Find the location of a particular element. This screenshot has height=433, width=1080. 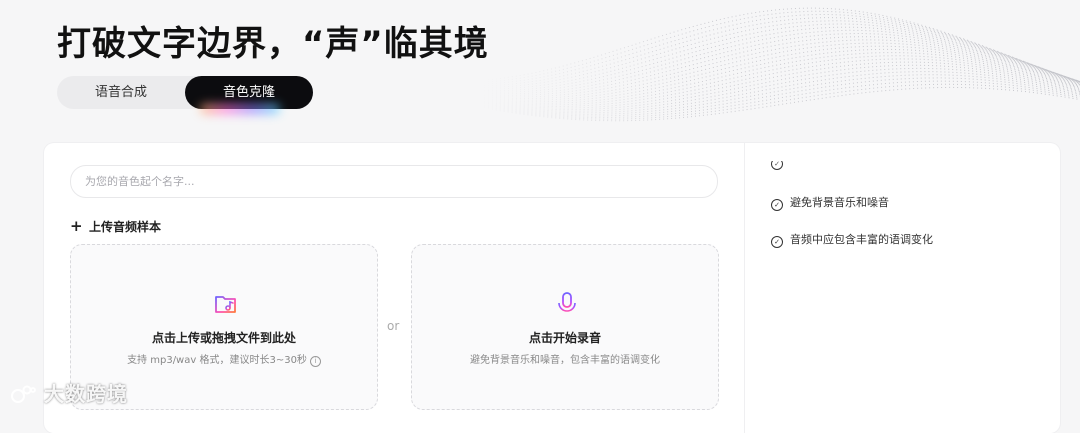

watermark-icon is located at coordinates (23, 394).